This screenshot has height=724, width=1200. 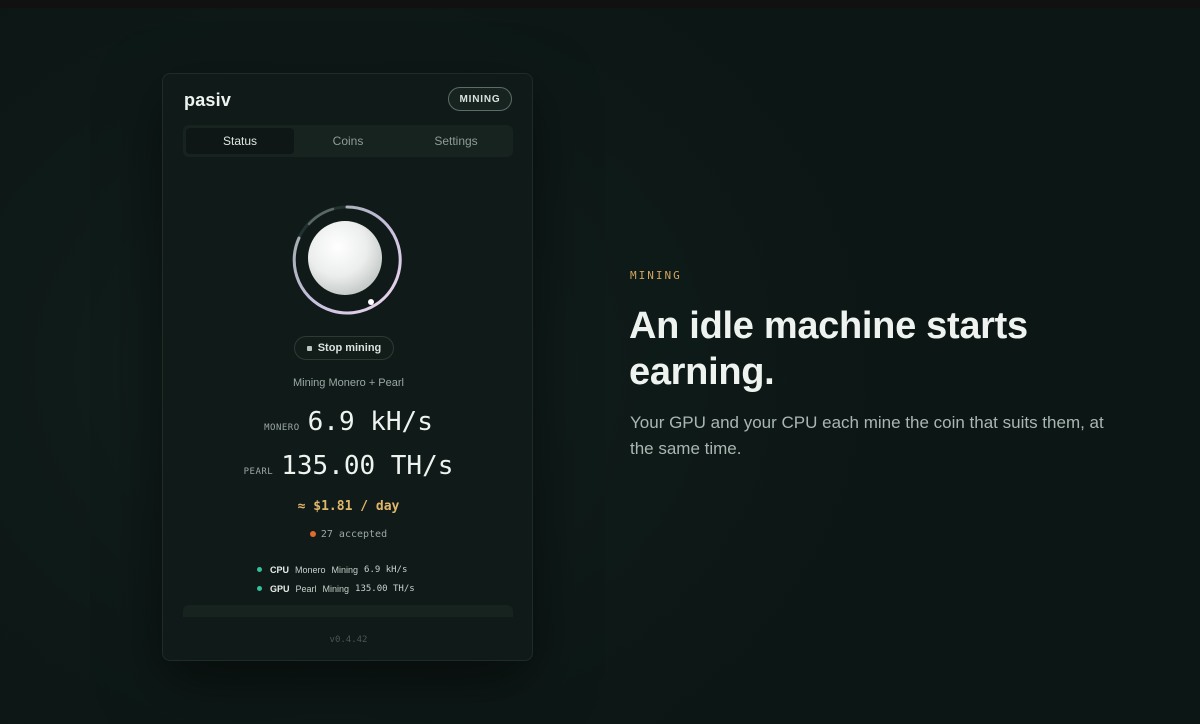 What do you see at coordinates (480, 99) in the screenshot?
I see `mining-status-badge: MINING` at bounding box center [480, 99].